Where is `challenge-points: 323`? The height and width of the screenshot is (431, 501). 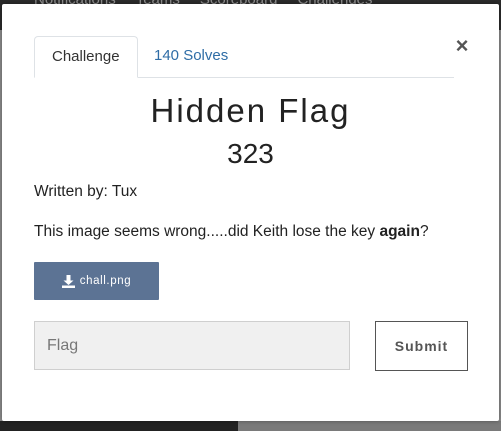 challenge-points: 323 is located at coordinates (250, 153).